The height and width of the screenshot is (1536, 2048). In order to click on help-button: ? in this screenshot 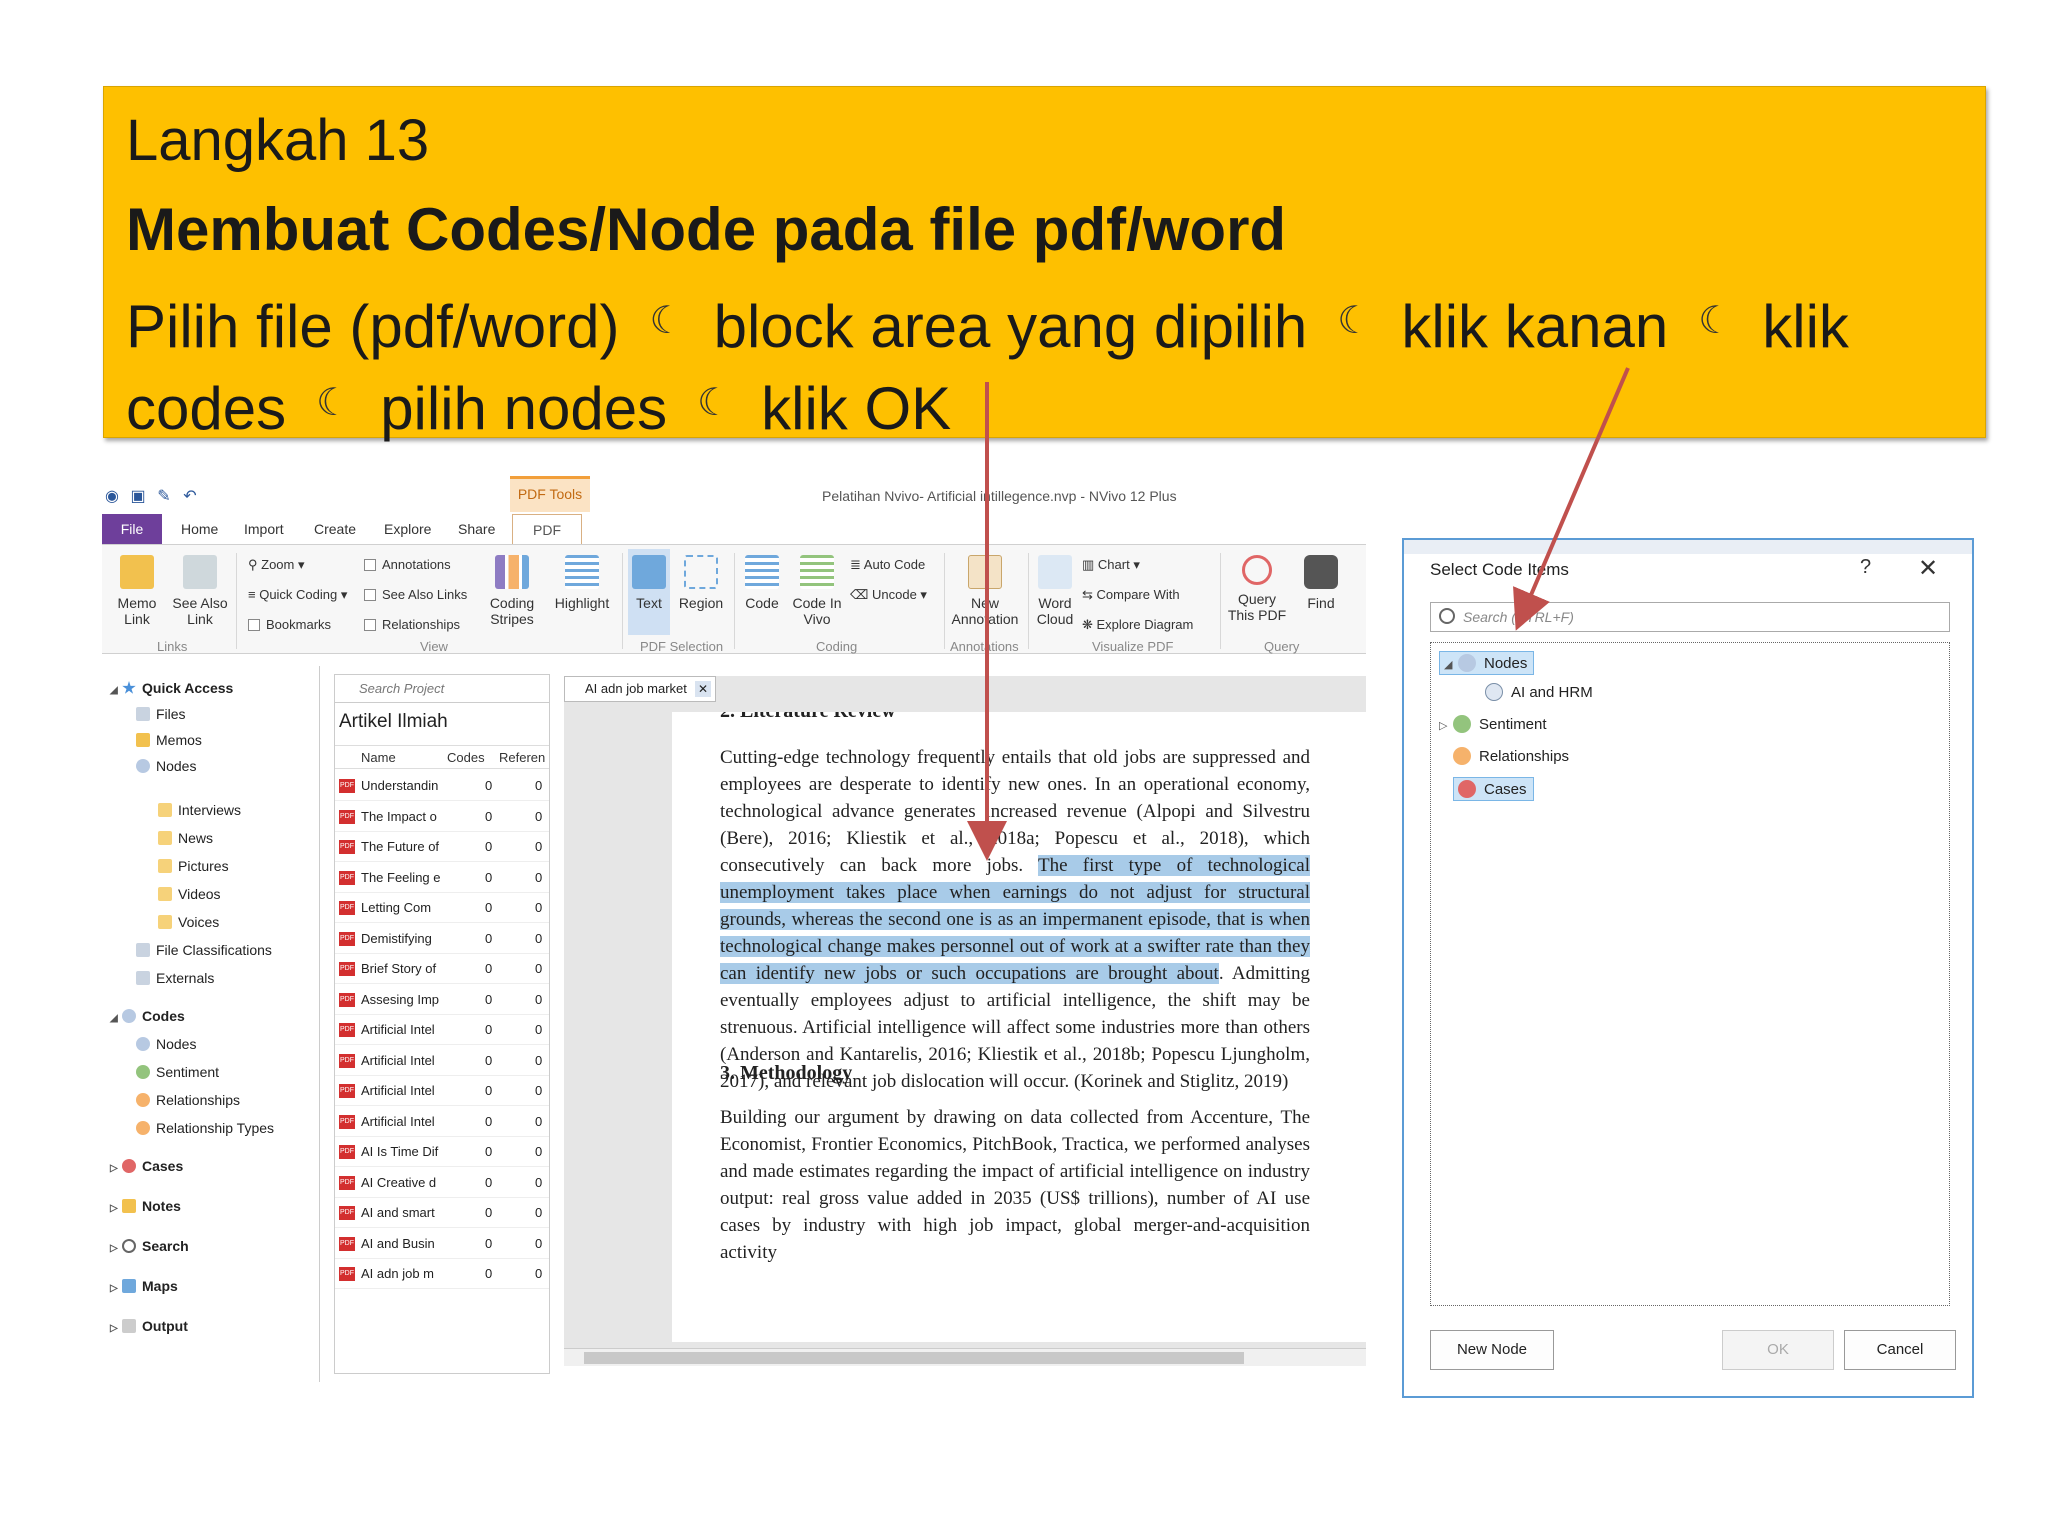, I will do `click(1865, 567)`.